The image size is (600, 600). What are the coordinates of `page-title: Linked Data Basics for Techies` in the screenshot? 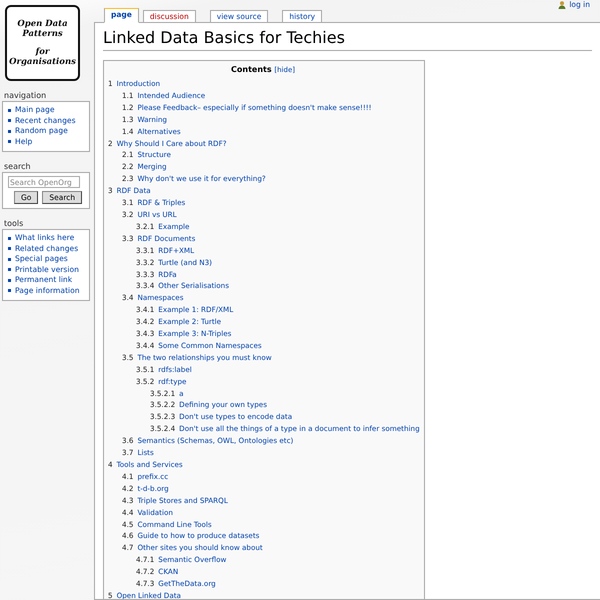 It's located at (347, 39).